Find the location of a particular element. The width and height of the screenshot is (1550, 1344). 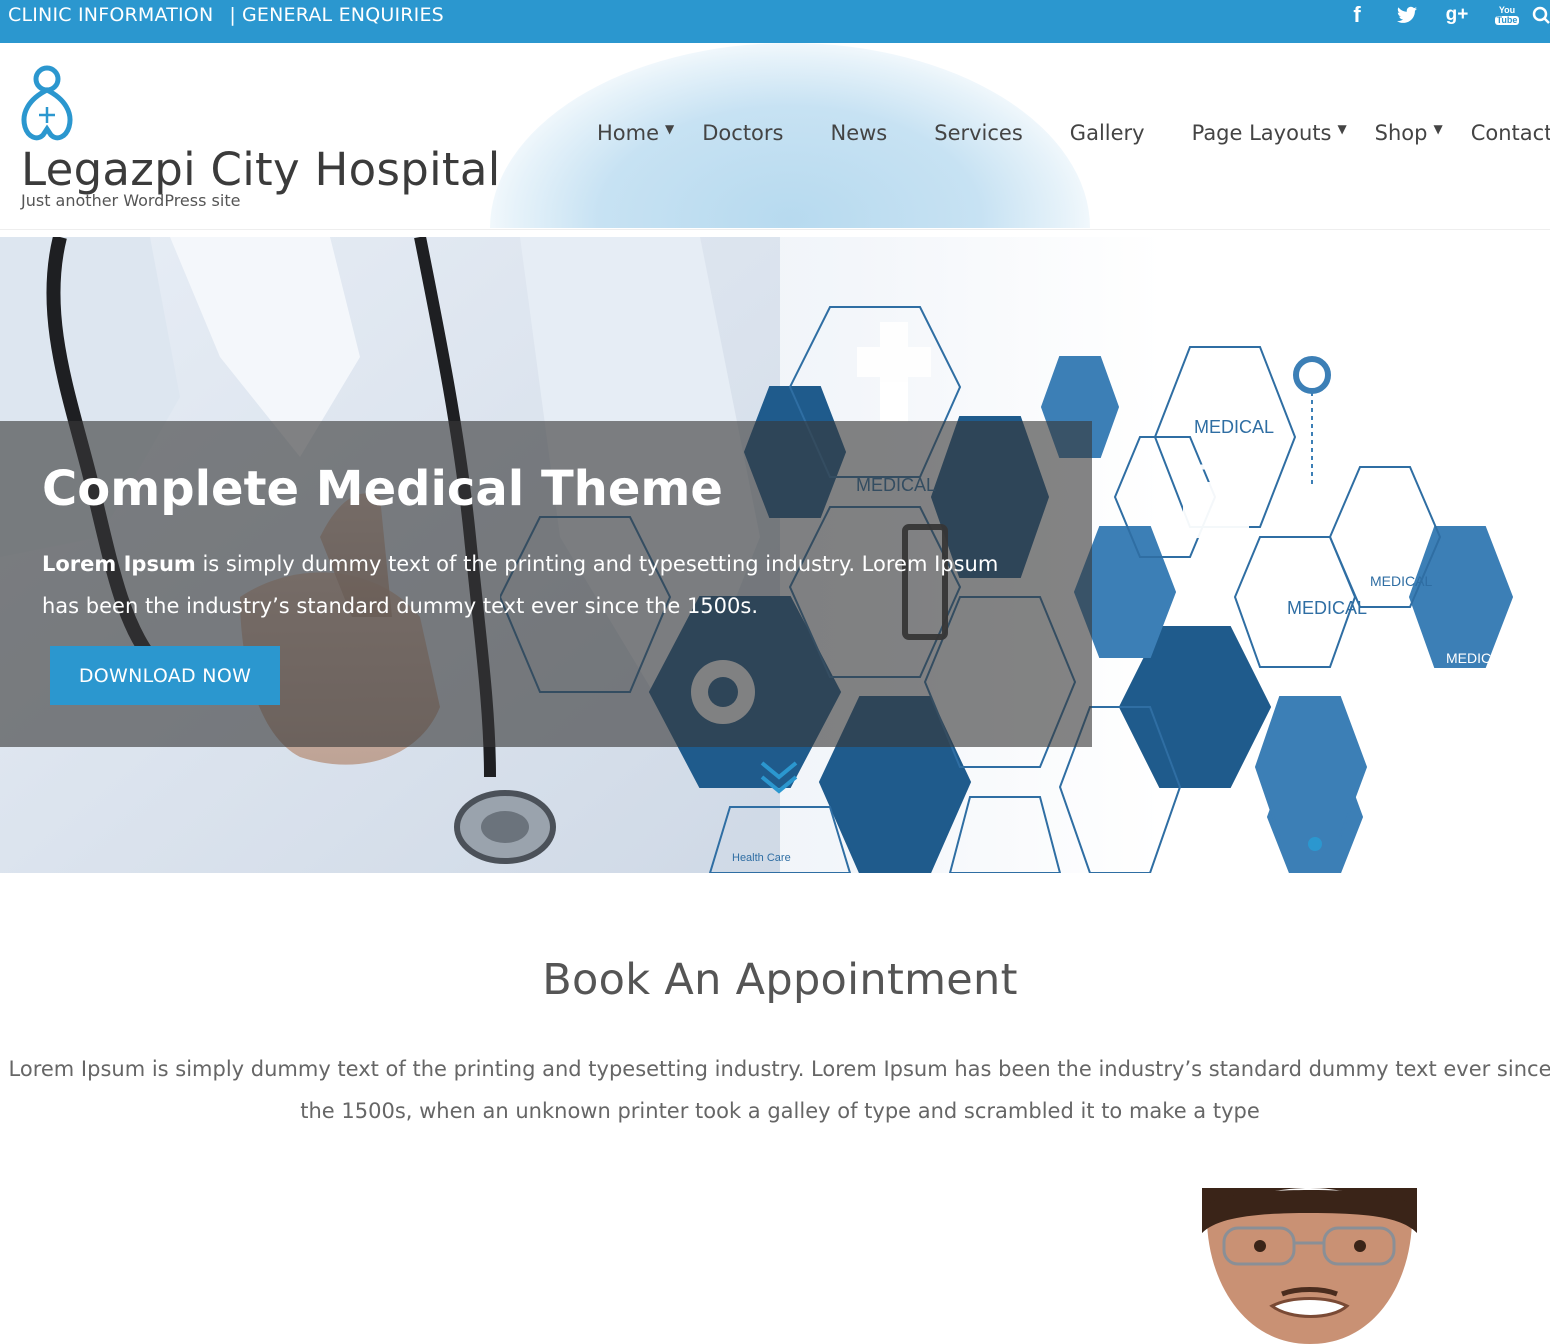

nav-doctors: Doctors is located at coordinates (742, 133).